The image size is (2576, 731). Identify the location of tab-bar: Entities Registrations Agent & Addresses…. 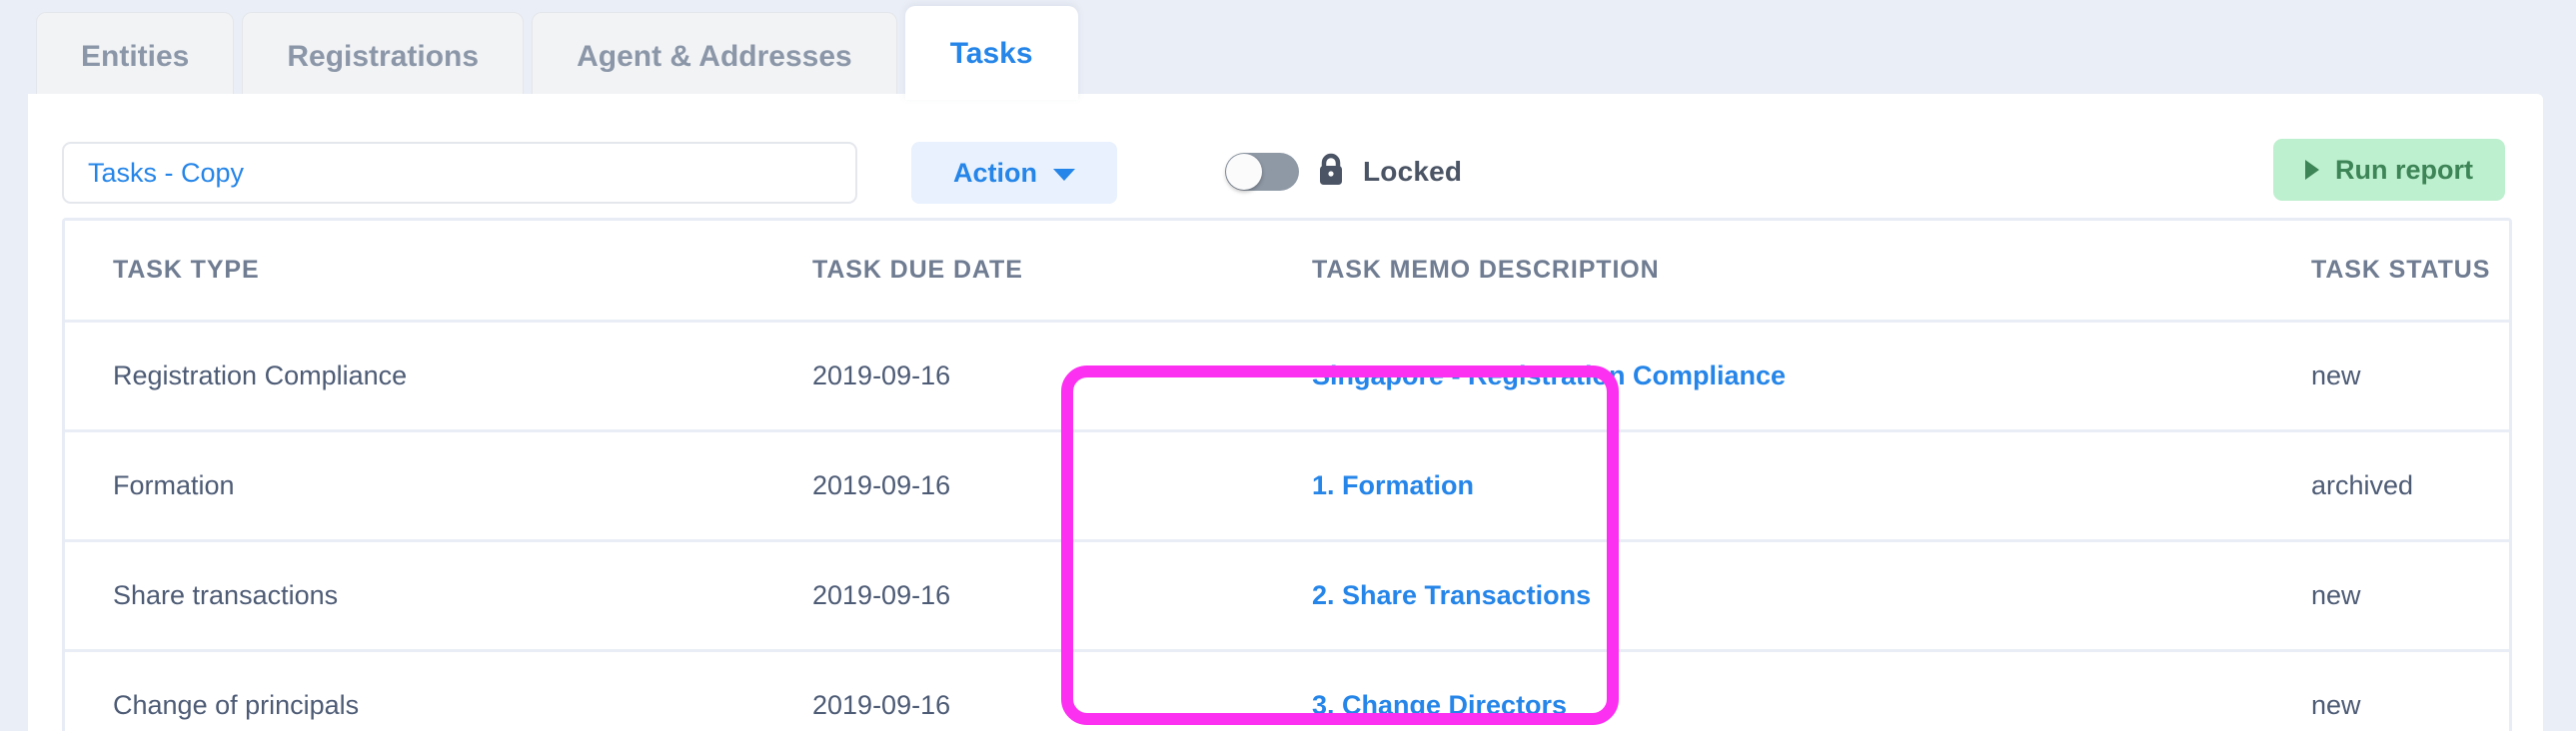
(1285, 50).